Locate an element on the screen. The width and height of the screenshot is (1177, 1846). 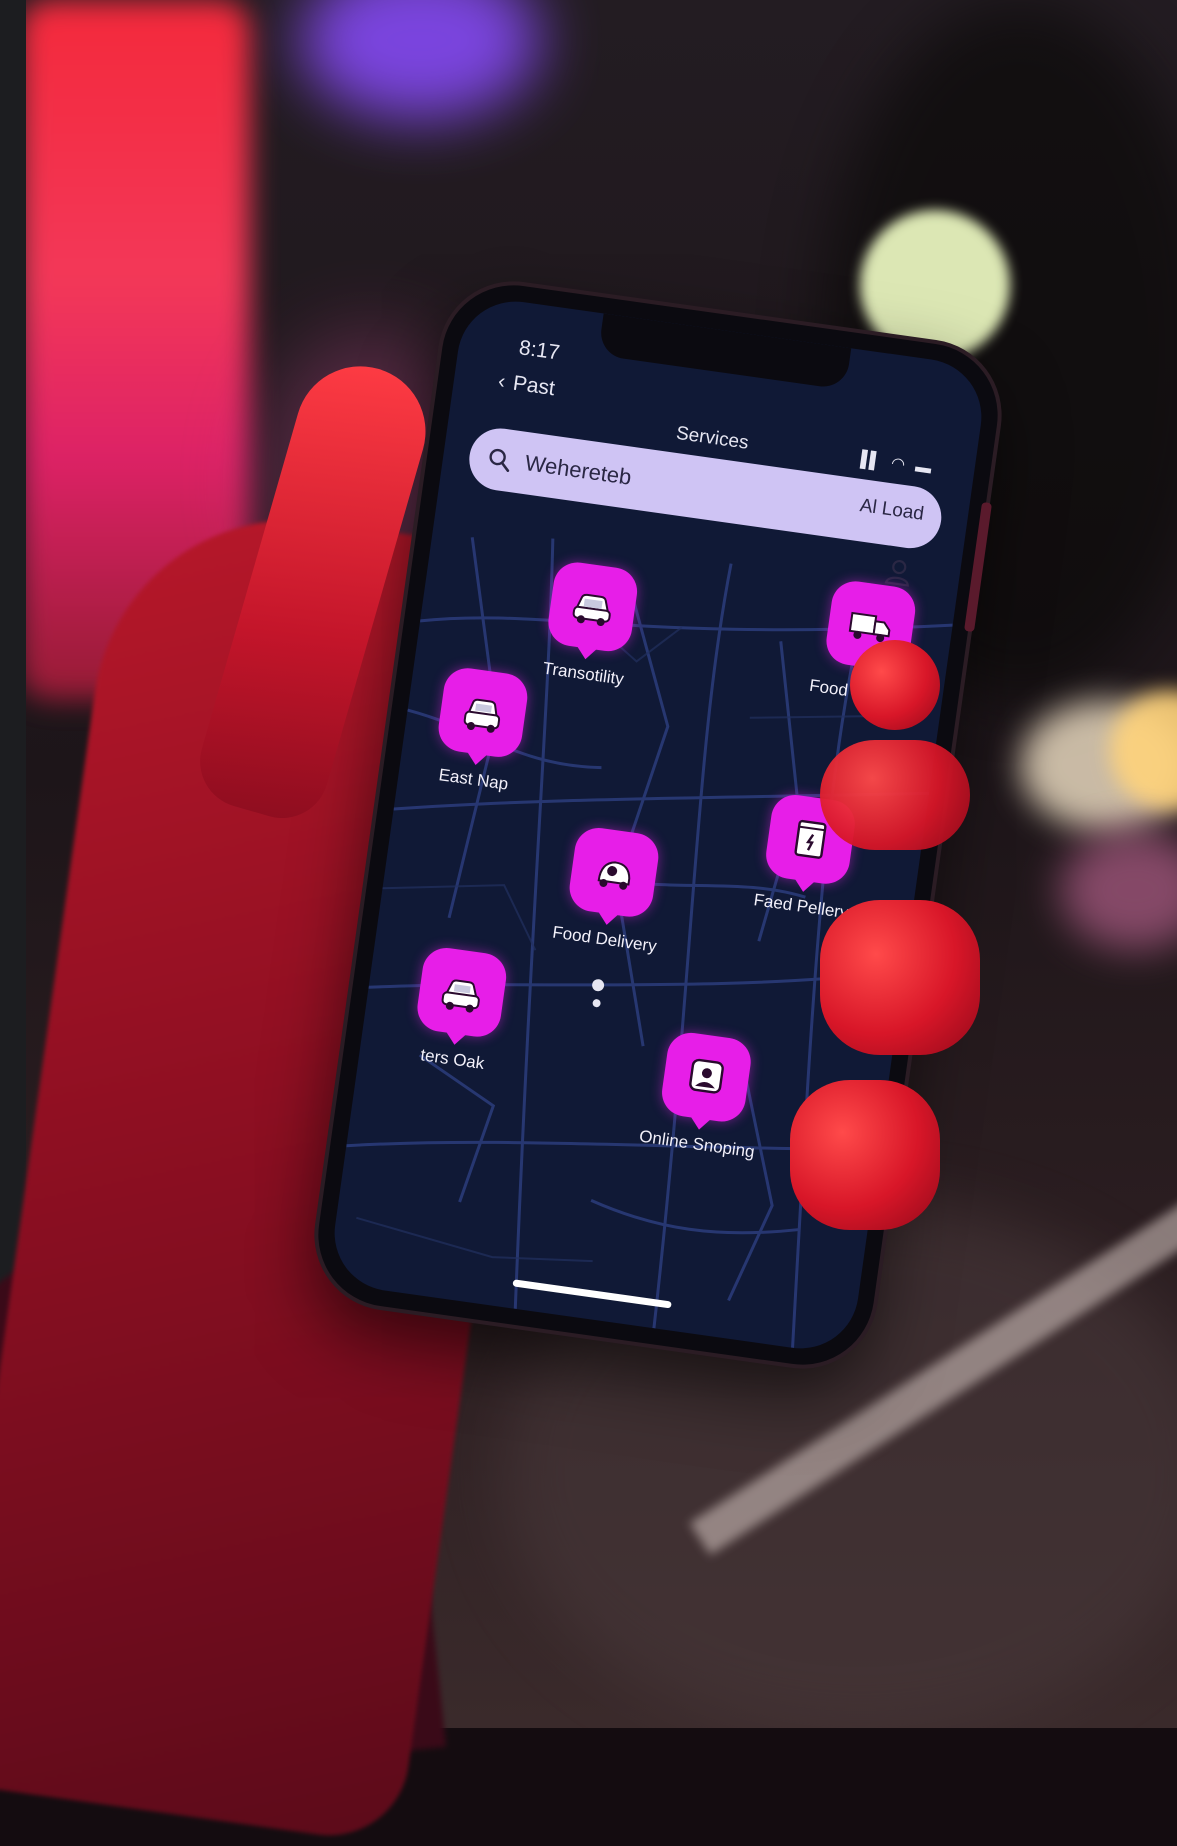
service-pin-food-delivery-2: Food Delivery is located at coordinates (609, 916).